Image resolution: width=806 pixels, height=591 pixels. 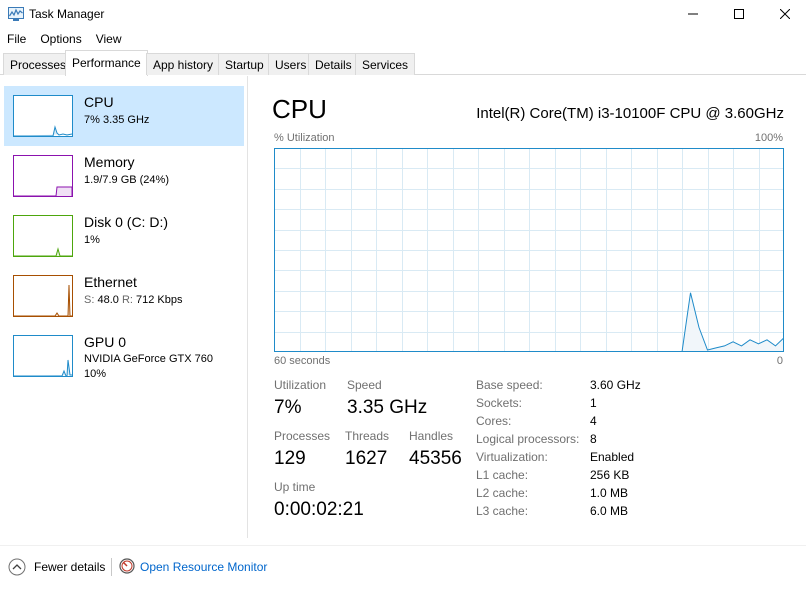 What do you see at coordinates (43, 296) in the screenshot?
I see `ethernet-thumbnail-graph` at bounding box center [43, 296].